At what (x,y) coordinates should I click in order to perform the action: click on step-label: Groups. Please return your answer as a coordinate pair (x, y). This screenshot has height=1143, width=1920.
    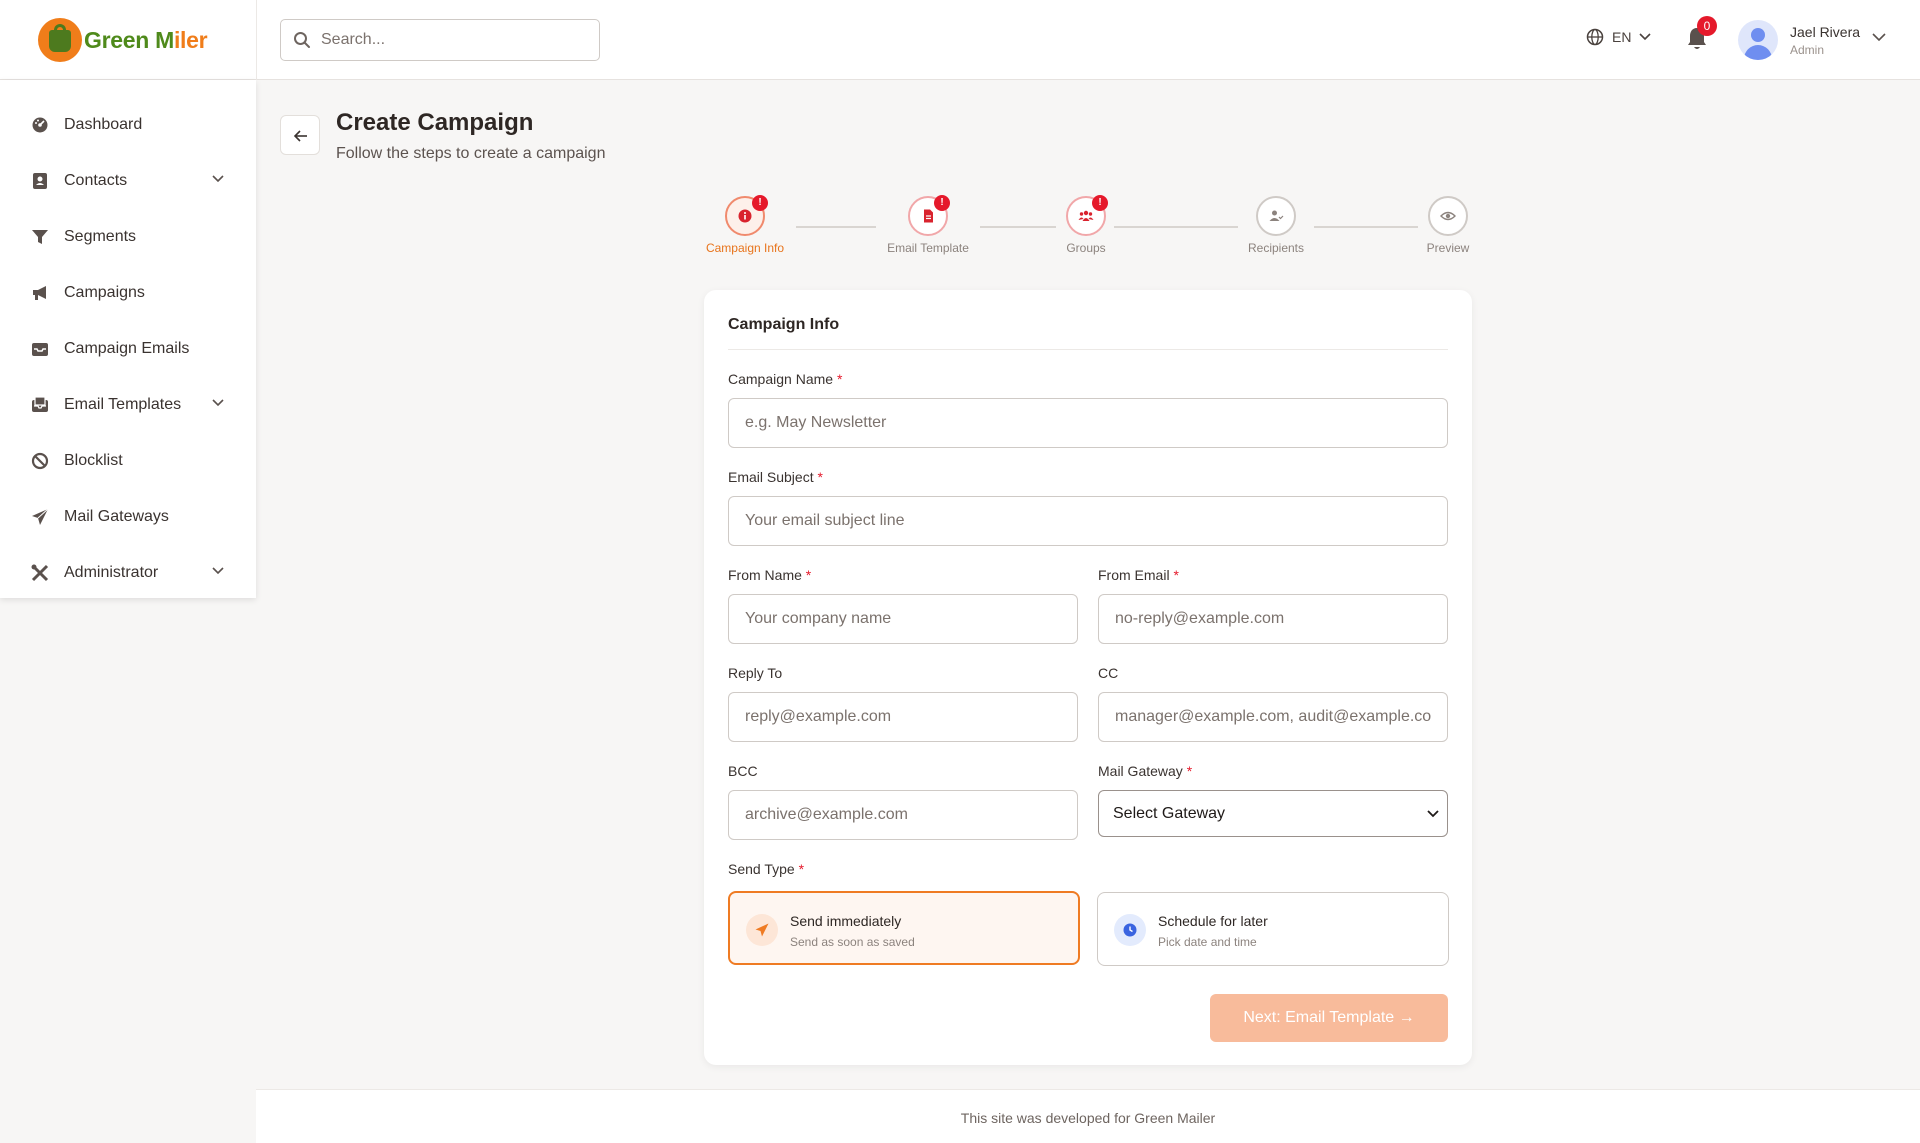
    Looking at the image, I should click on (1086, 248).